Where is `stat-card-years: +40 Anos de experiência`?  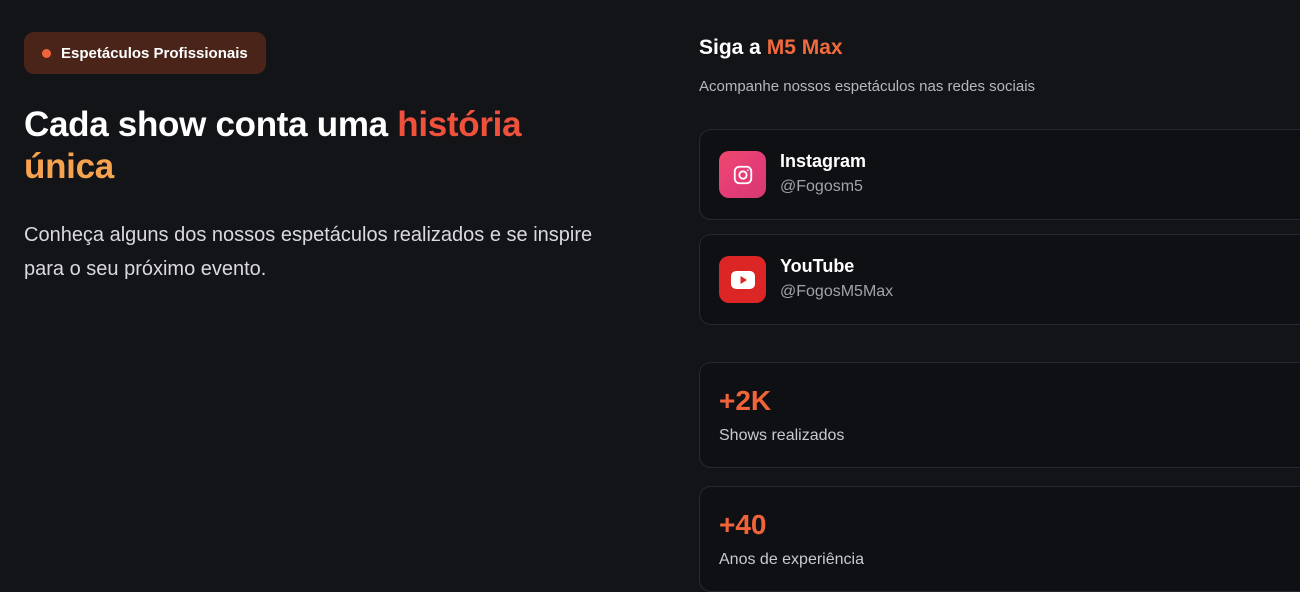 stat-card-years: +40 Anos de experiência is located at coordinates (999, 539).